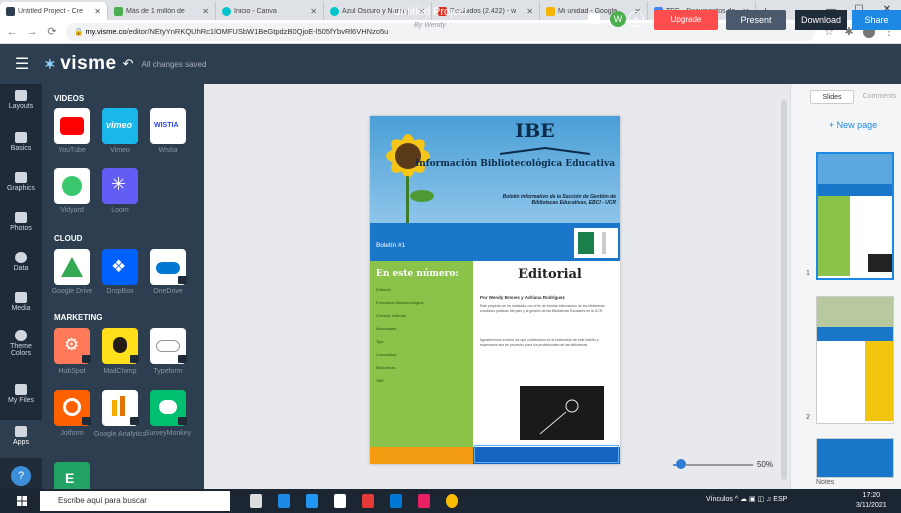 The width and height of the screenshot is (901, 513). I want to click on visme-logo: ✶ visme, so click(80, 64).